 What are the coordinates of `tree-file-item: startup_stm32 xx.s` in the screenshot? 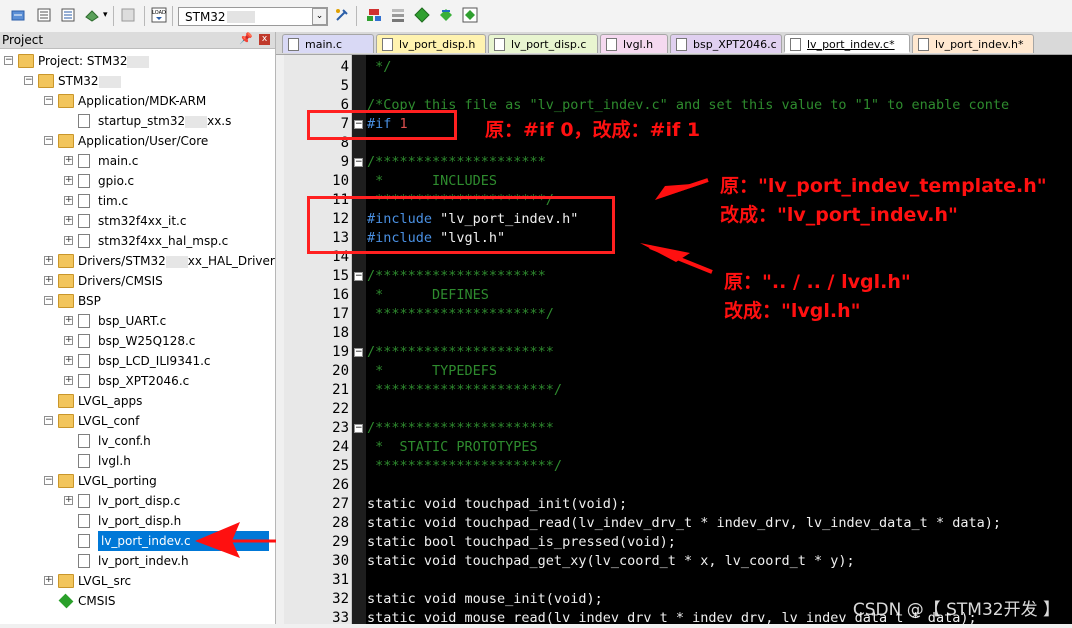 It's located at (136, 121).